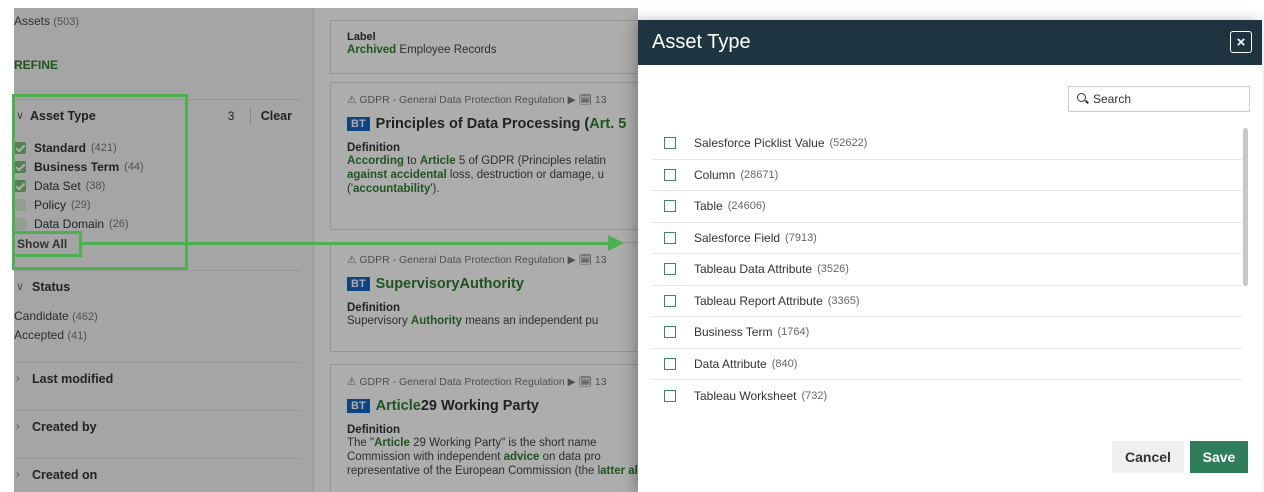 This screenshot has width=1264, height=492. I want to click on search-box, so click(1159, 99).